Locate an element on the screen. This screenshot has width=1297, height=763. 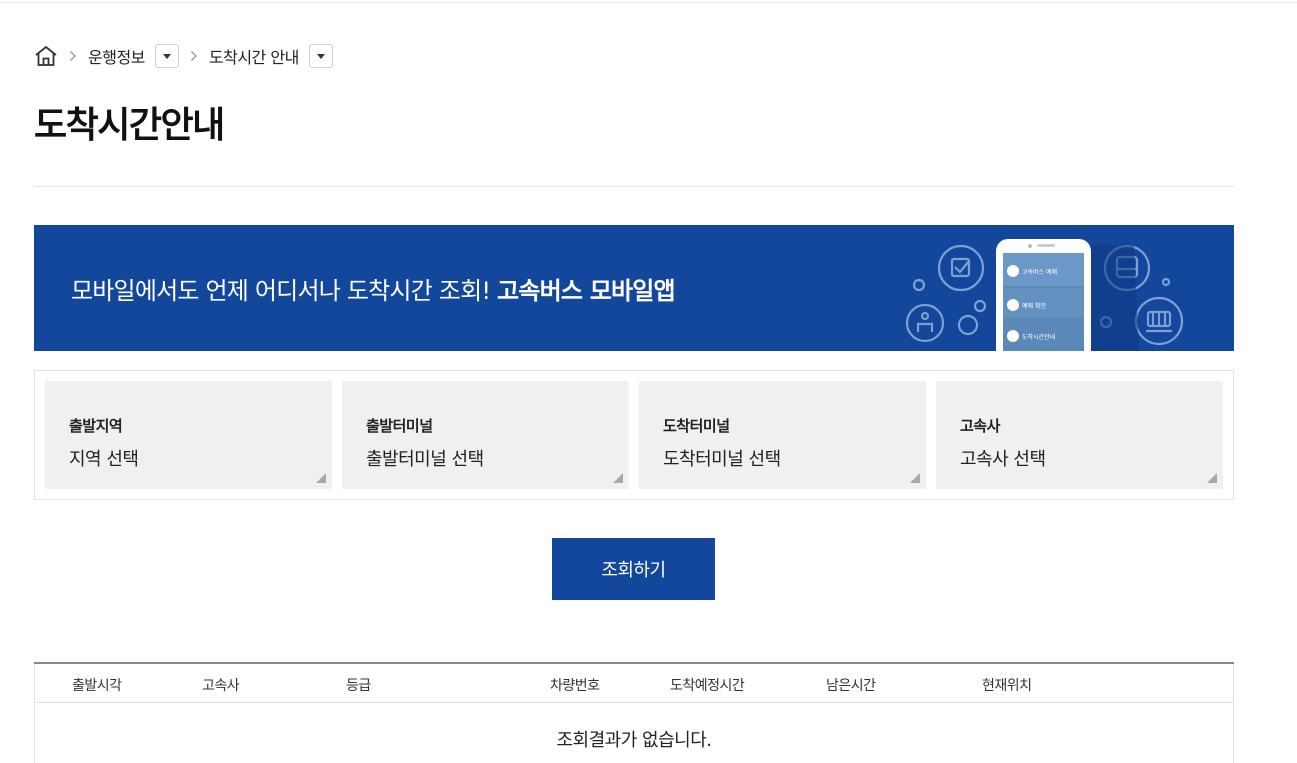
banner-text: 모바일에서도 언제 어디서나 도착시간 조회! 고속버스 모바일앱 is located at coordinates (373, 288).